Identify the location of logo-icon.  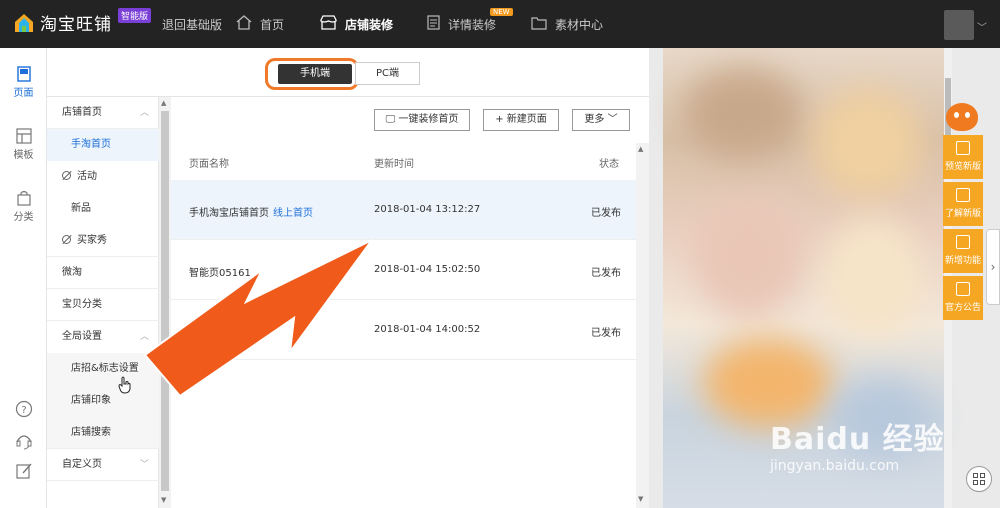
(24, 23).